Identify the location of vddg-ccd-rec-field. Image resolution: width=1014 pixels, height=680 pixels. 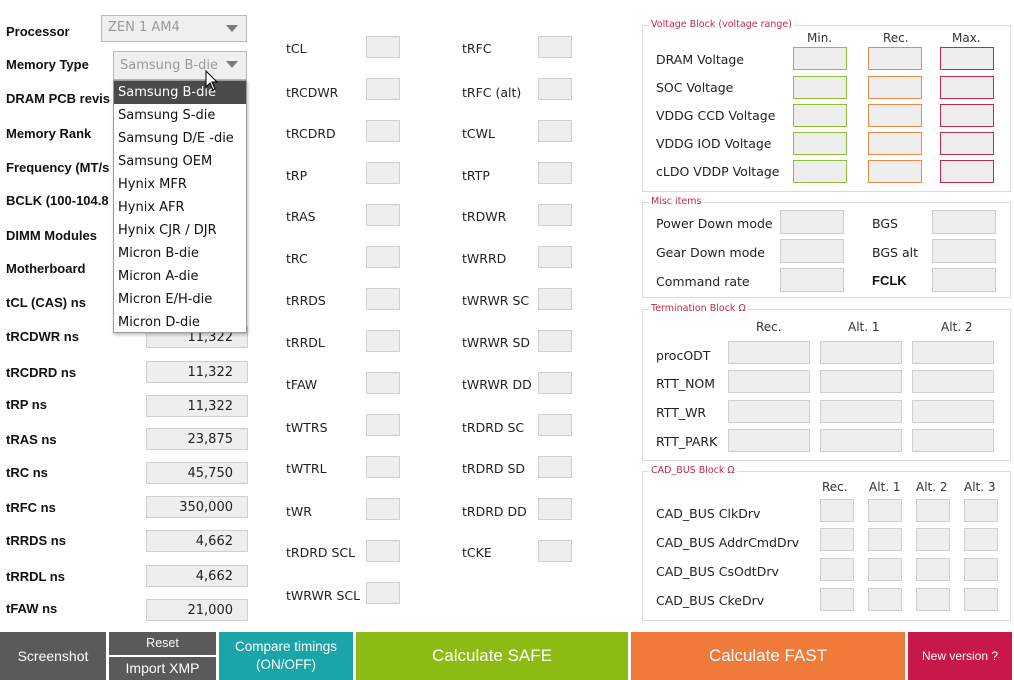
(895, 115).